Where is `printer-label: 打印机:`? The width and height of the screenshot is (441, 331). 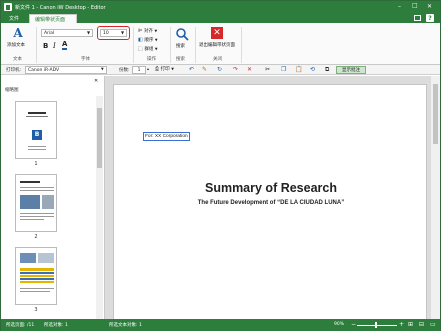
printer-label: 打印机: is located at coordinates (14, 70).